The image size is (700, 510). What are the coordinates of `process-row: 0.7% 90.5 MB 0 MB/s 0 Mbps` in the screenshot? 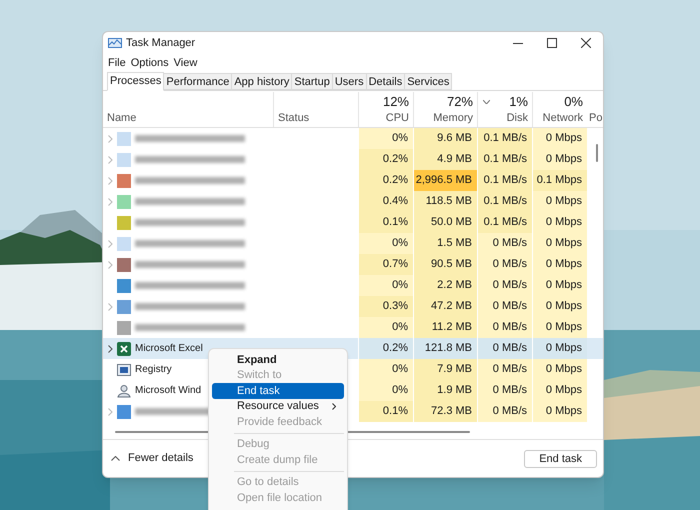 It's located at (353, 264).